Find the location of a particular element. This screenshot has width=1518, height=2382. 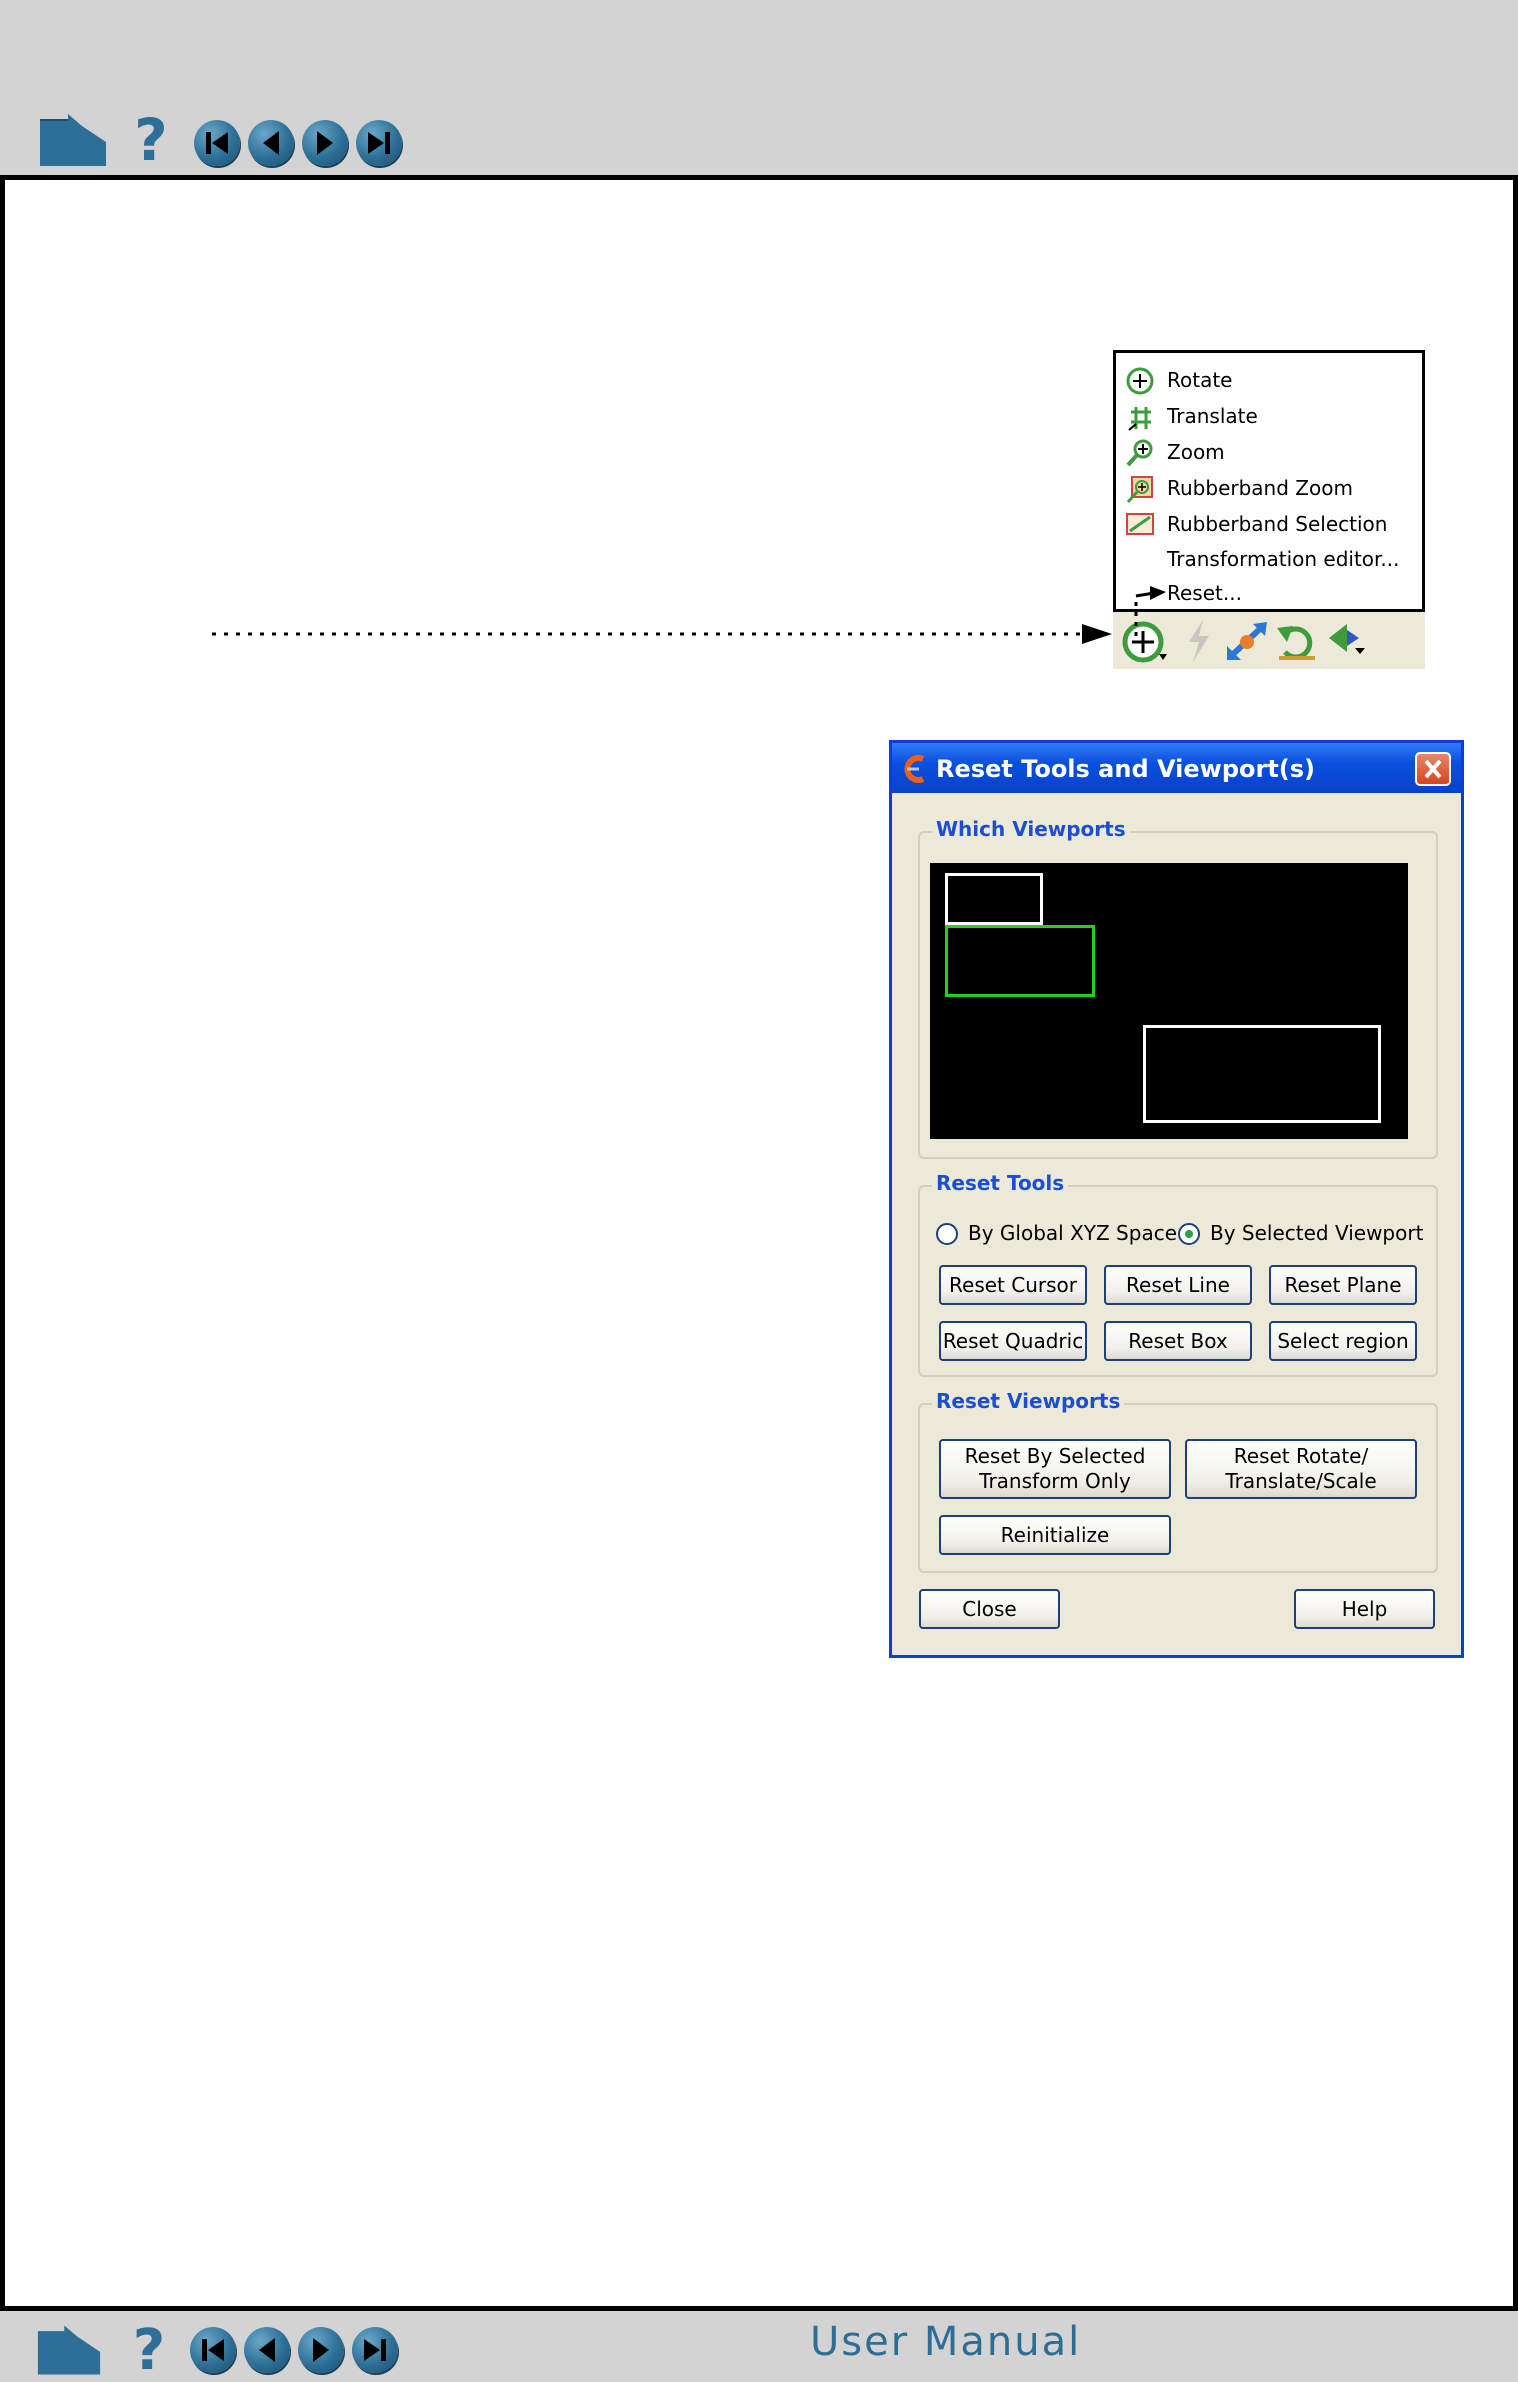

viewport-2-selected is located at coordinates (1020, 961).